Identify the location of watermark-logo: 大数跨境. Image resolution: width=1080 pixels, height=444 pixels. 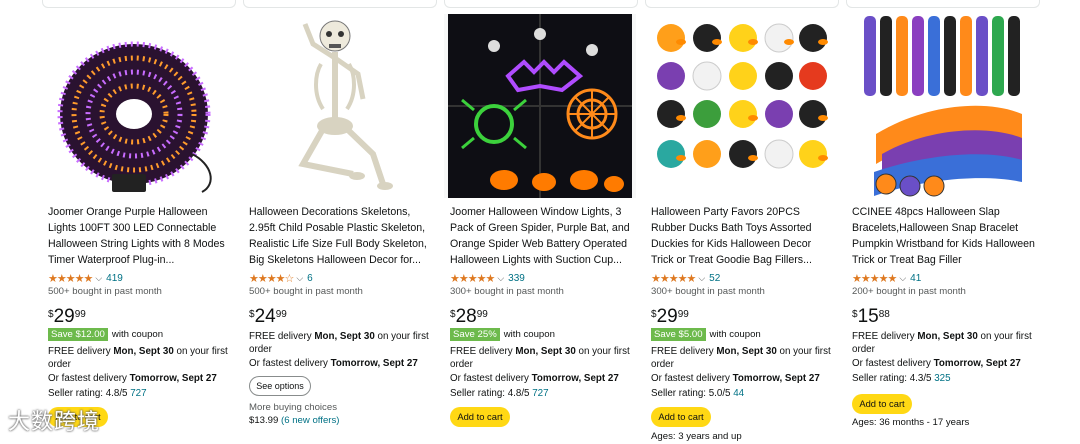
(54, 420).